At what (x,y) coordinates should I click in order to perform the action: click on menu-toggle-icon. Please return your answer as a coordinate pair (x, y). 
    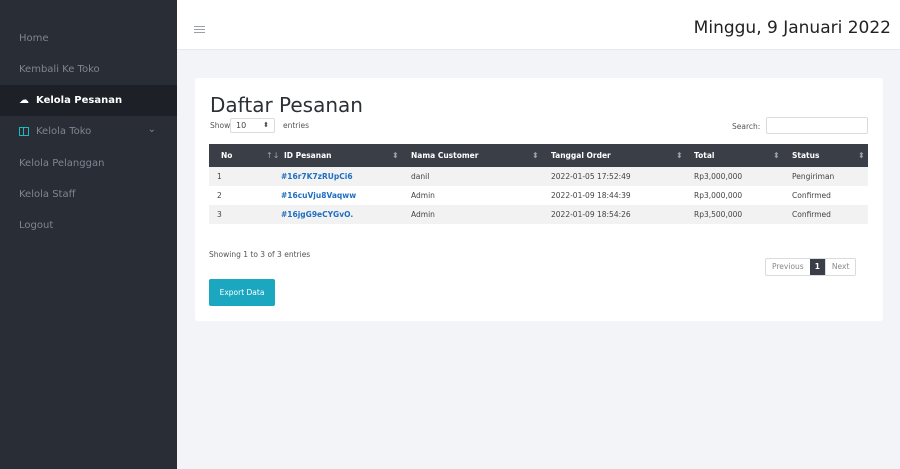
    Looking at the image, I should click on (199, 30).